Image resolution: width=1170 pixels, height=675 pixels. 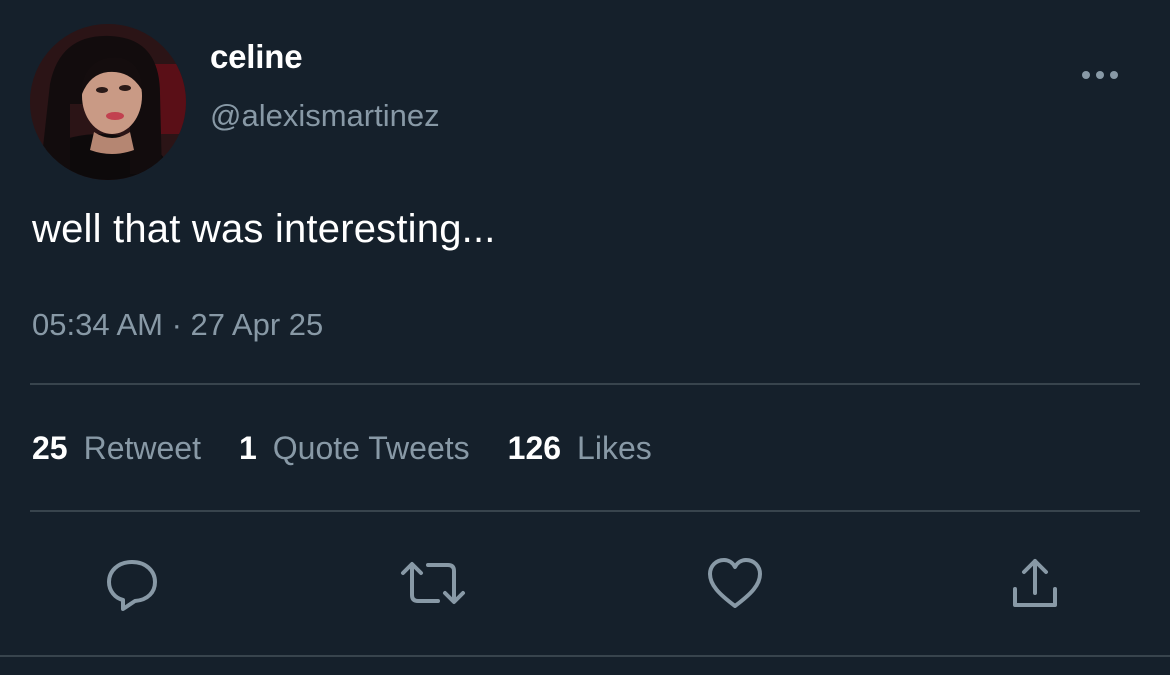 I want to click on reply-button, so click(x=132, y=583).